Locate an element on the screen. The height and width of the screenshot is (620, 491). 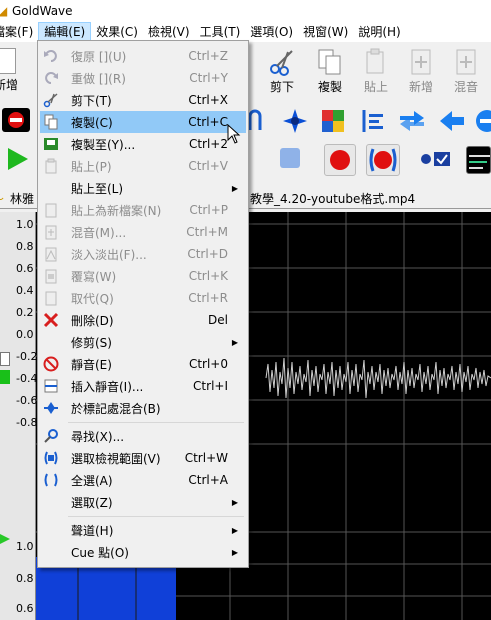
menu-item-label: 取代(Q) is located at coordinates (92, 298).